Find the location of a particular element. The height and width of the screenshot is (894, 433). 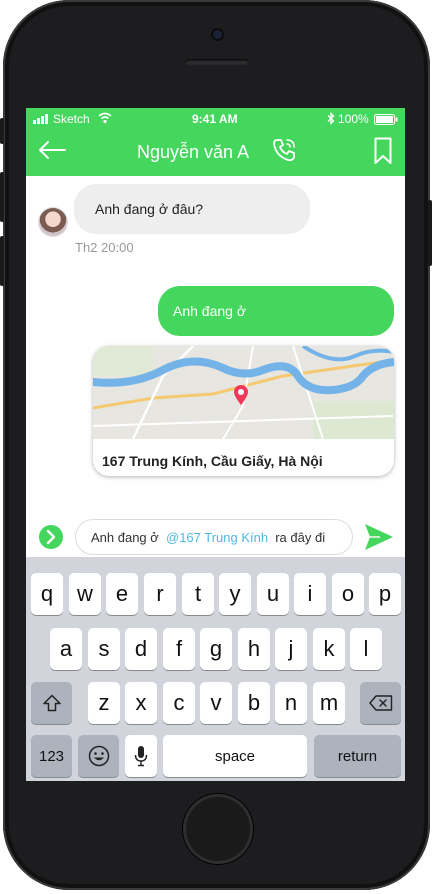

key-j: j is located at coordinates (291, 649).